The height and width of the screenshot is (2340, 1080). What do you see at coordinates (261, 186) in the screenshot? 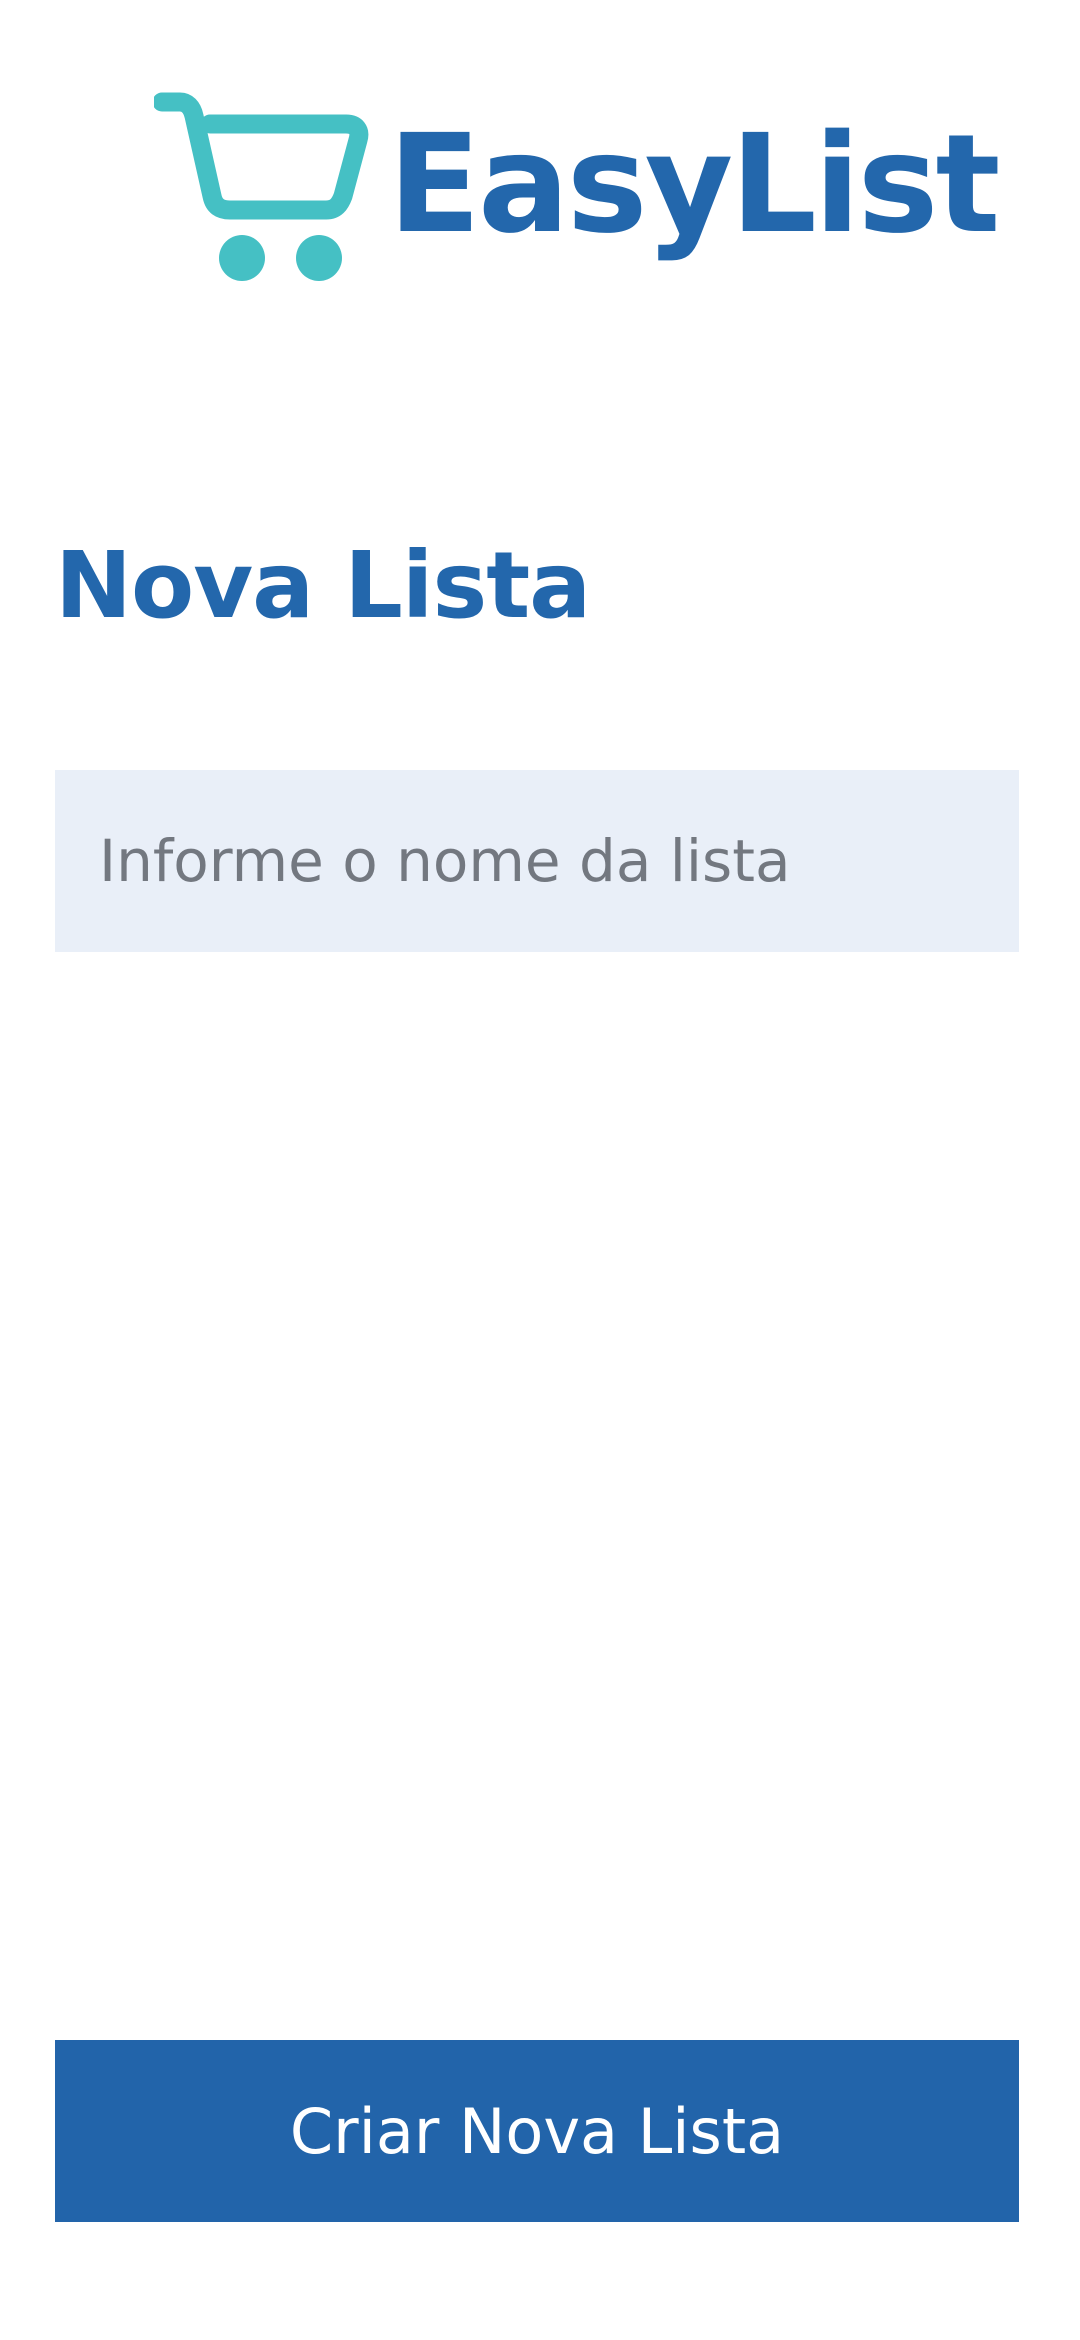
I see `shopping-cart-icon` at bounding box center [261, 186].